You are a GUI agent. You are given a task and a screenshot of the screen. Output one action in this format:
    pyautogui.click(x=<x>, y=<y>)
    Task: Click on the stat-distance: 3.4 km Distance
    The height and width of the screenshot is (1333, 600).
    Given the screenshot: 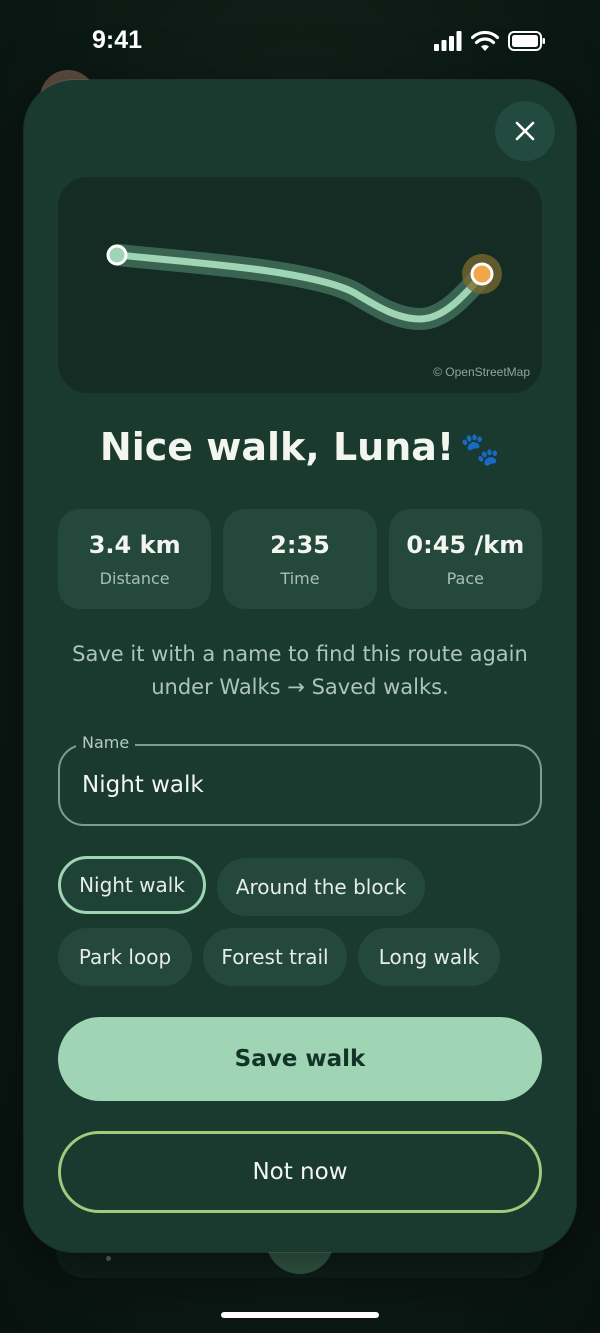 What is the action you would take?
    pyautogui.click(x=135, y=559)
    